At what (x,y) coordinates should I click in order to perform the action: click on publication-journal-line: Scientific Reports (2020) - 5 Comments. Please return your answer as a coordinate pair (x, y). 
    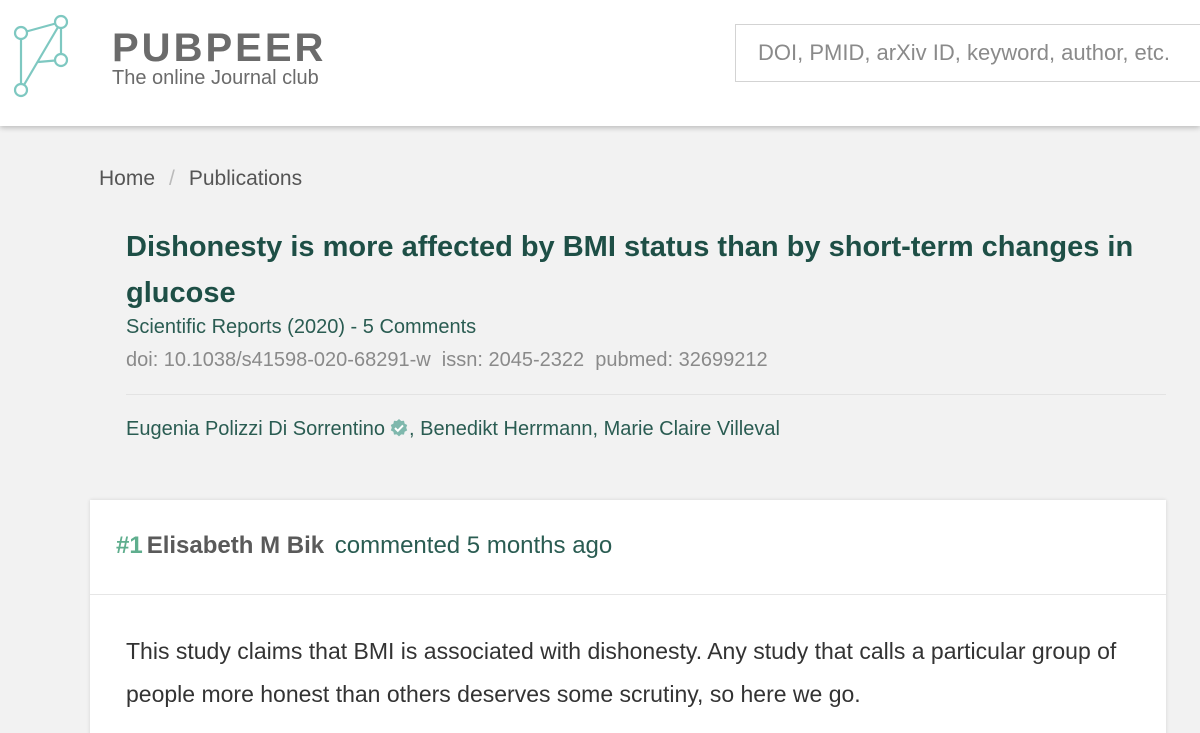
    Looking at the image, I should click on (301, 327).